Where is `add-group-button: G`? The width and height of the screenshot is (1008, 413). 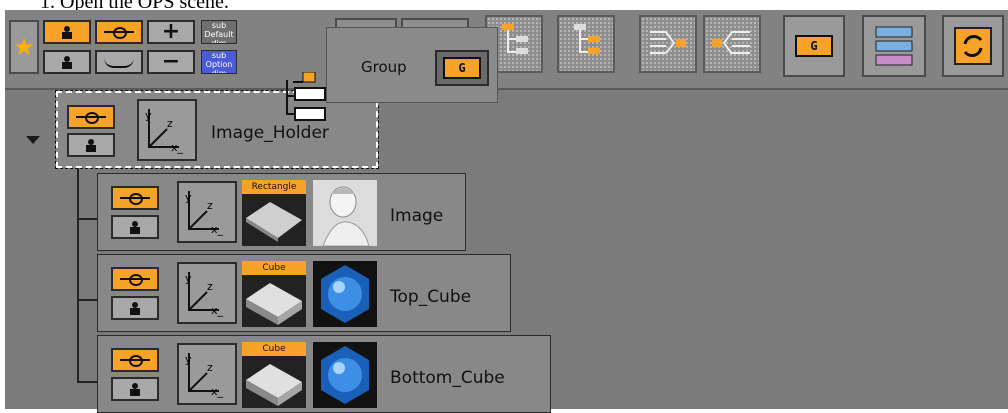
add-group-button: G is located at coordinates (814, 46).